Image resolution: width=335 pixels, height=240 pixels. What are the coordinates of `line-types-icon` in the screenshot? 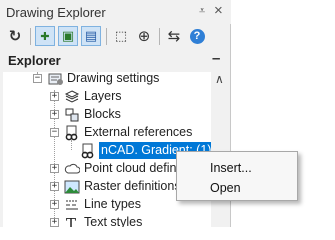 It's located at (71, 205).